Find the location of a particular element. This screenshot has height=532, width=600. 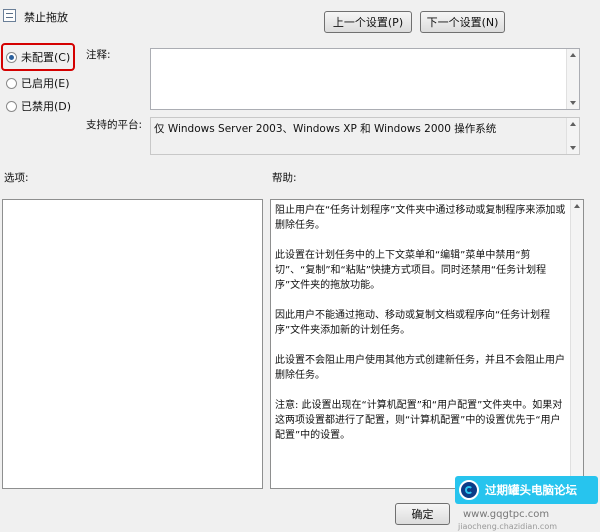

help-paragraph: 阻止用户在“任务计划程序”文件夹中通过移动或复制程序来添加或删除任务。 is located at coordinates (420, 218).